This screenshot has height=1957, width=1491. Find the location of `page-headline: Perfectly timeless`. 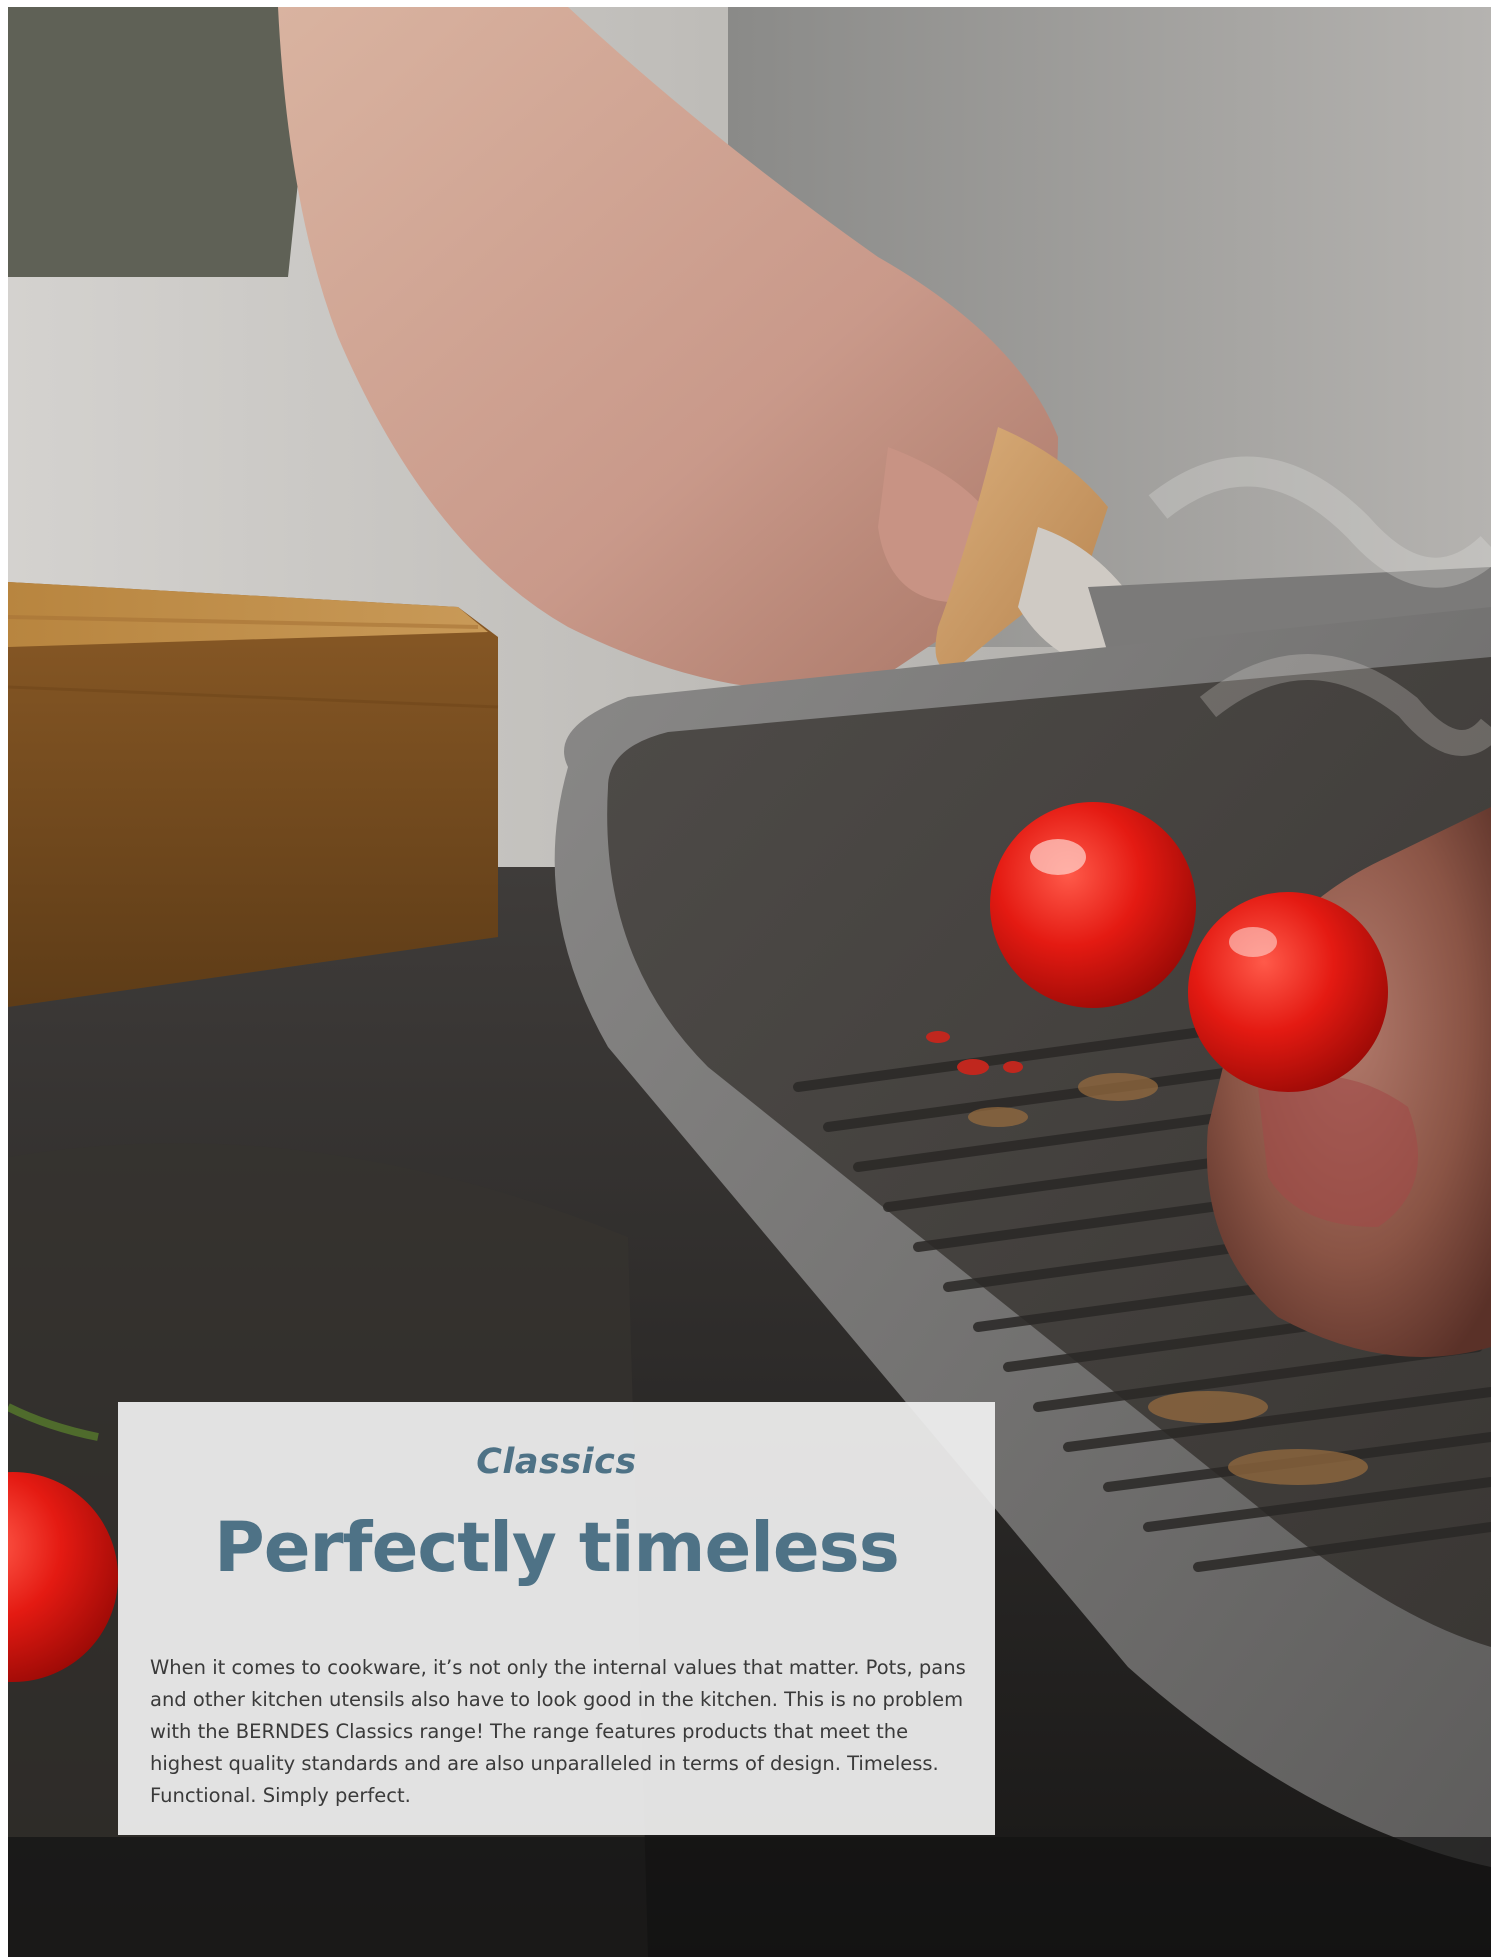

page-headline: Perfectly timeless is located at coordinates (557, 1548).